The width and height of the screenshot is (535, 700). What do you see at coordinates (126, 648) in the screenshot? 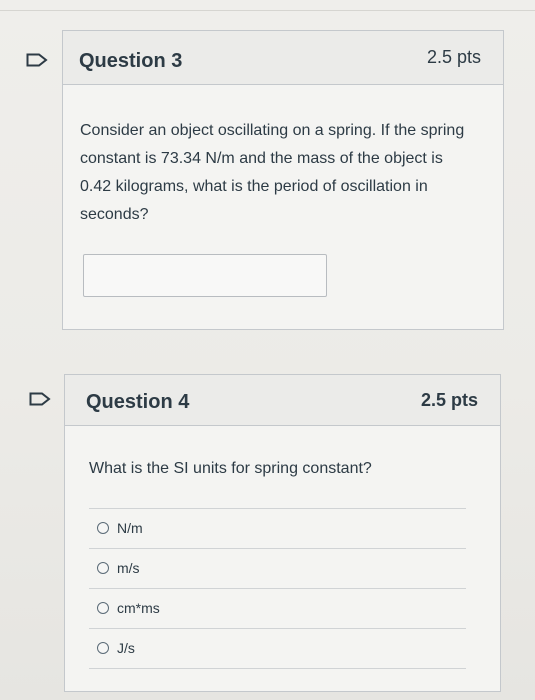
I see `option-label: J/s` at bounding box center [126, 648].